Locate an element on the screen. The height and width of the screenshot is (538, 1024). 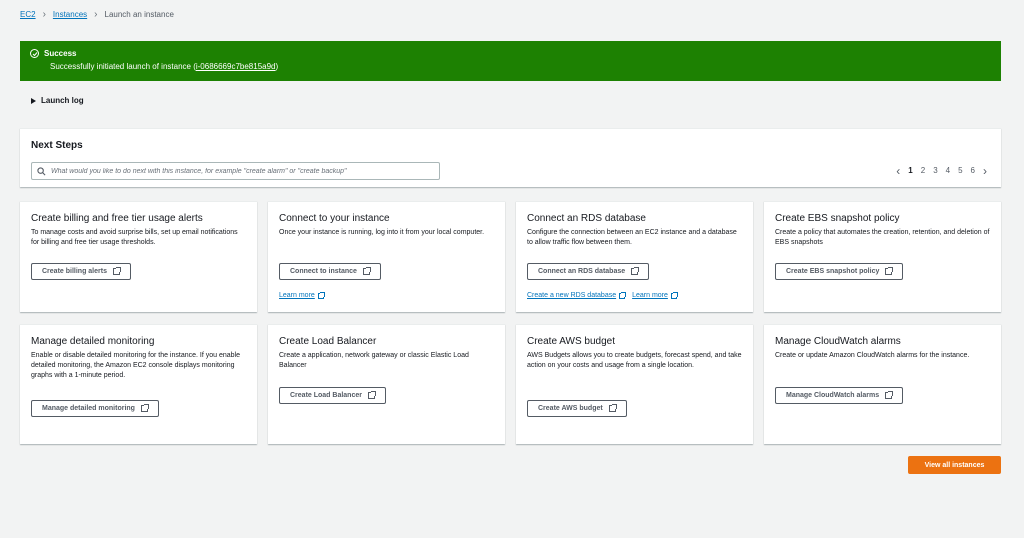
create-load-balancer-button: Create Load Balancer is located at coordinates (332, 395).